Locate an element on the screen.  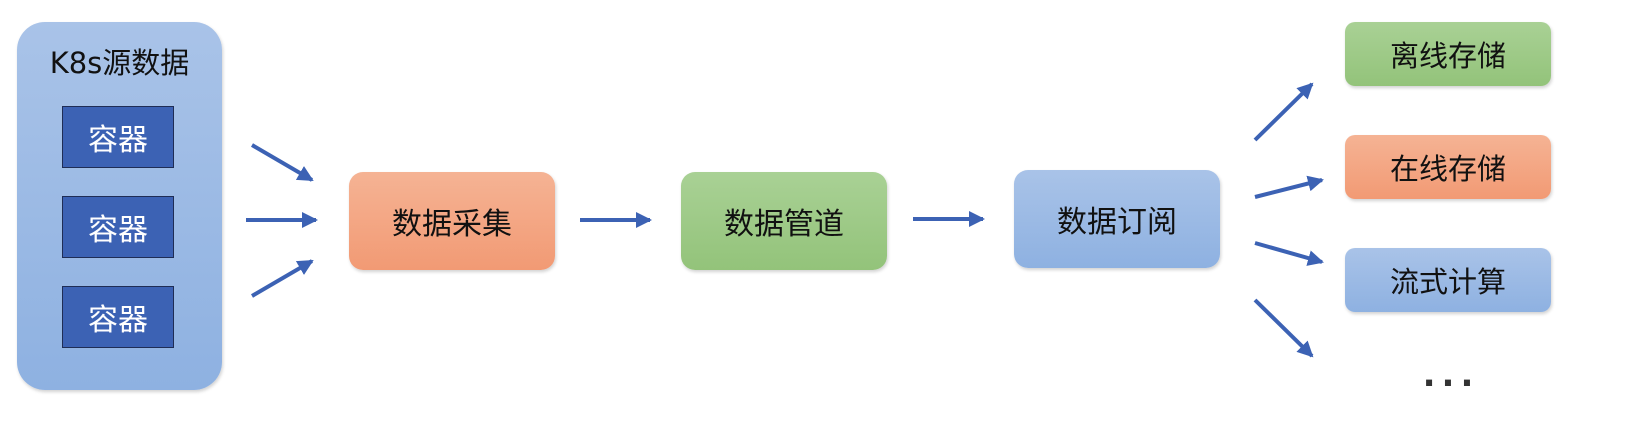
arrow-to-more is located at coordinates (1283, 328).